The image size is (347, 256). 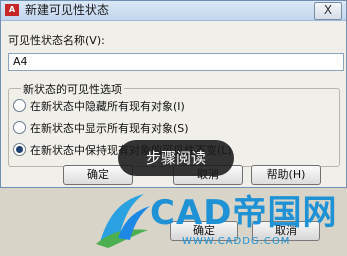 I want to click on watermark-url-text: WWW.CADDG.COM, so click(x=236, y=241).